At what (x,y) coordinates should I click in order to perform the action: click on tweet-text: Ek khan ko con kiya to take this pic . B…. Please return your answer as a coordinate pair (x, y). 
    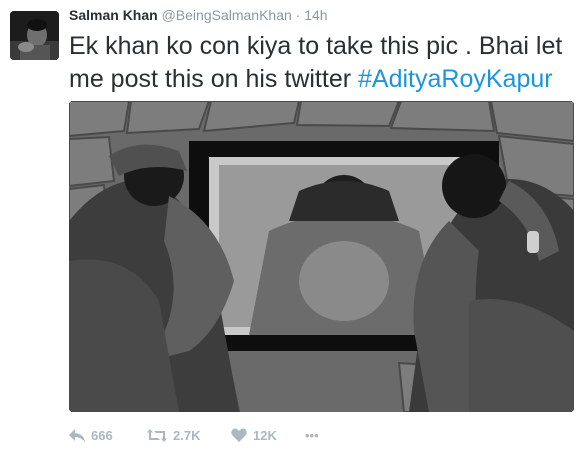
    Looking at the image, I should click on (321, 63).